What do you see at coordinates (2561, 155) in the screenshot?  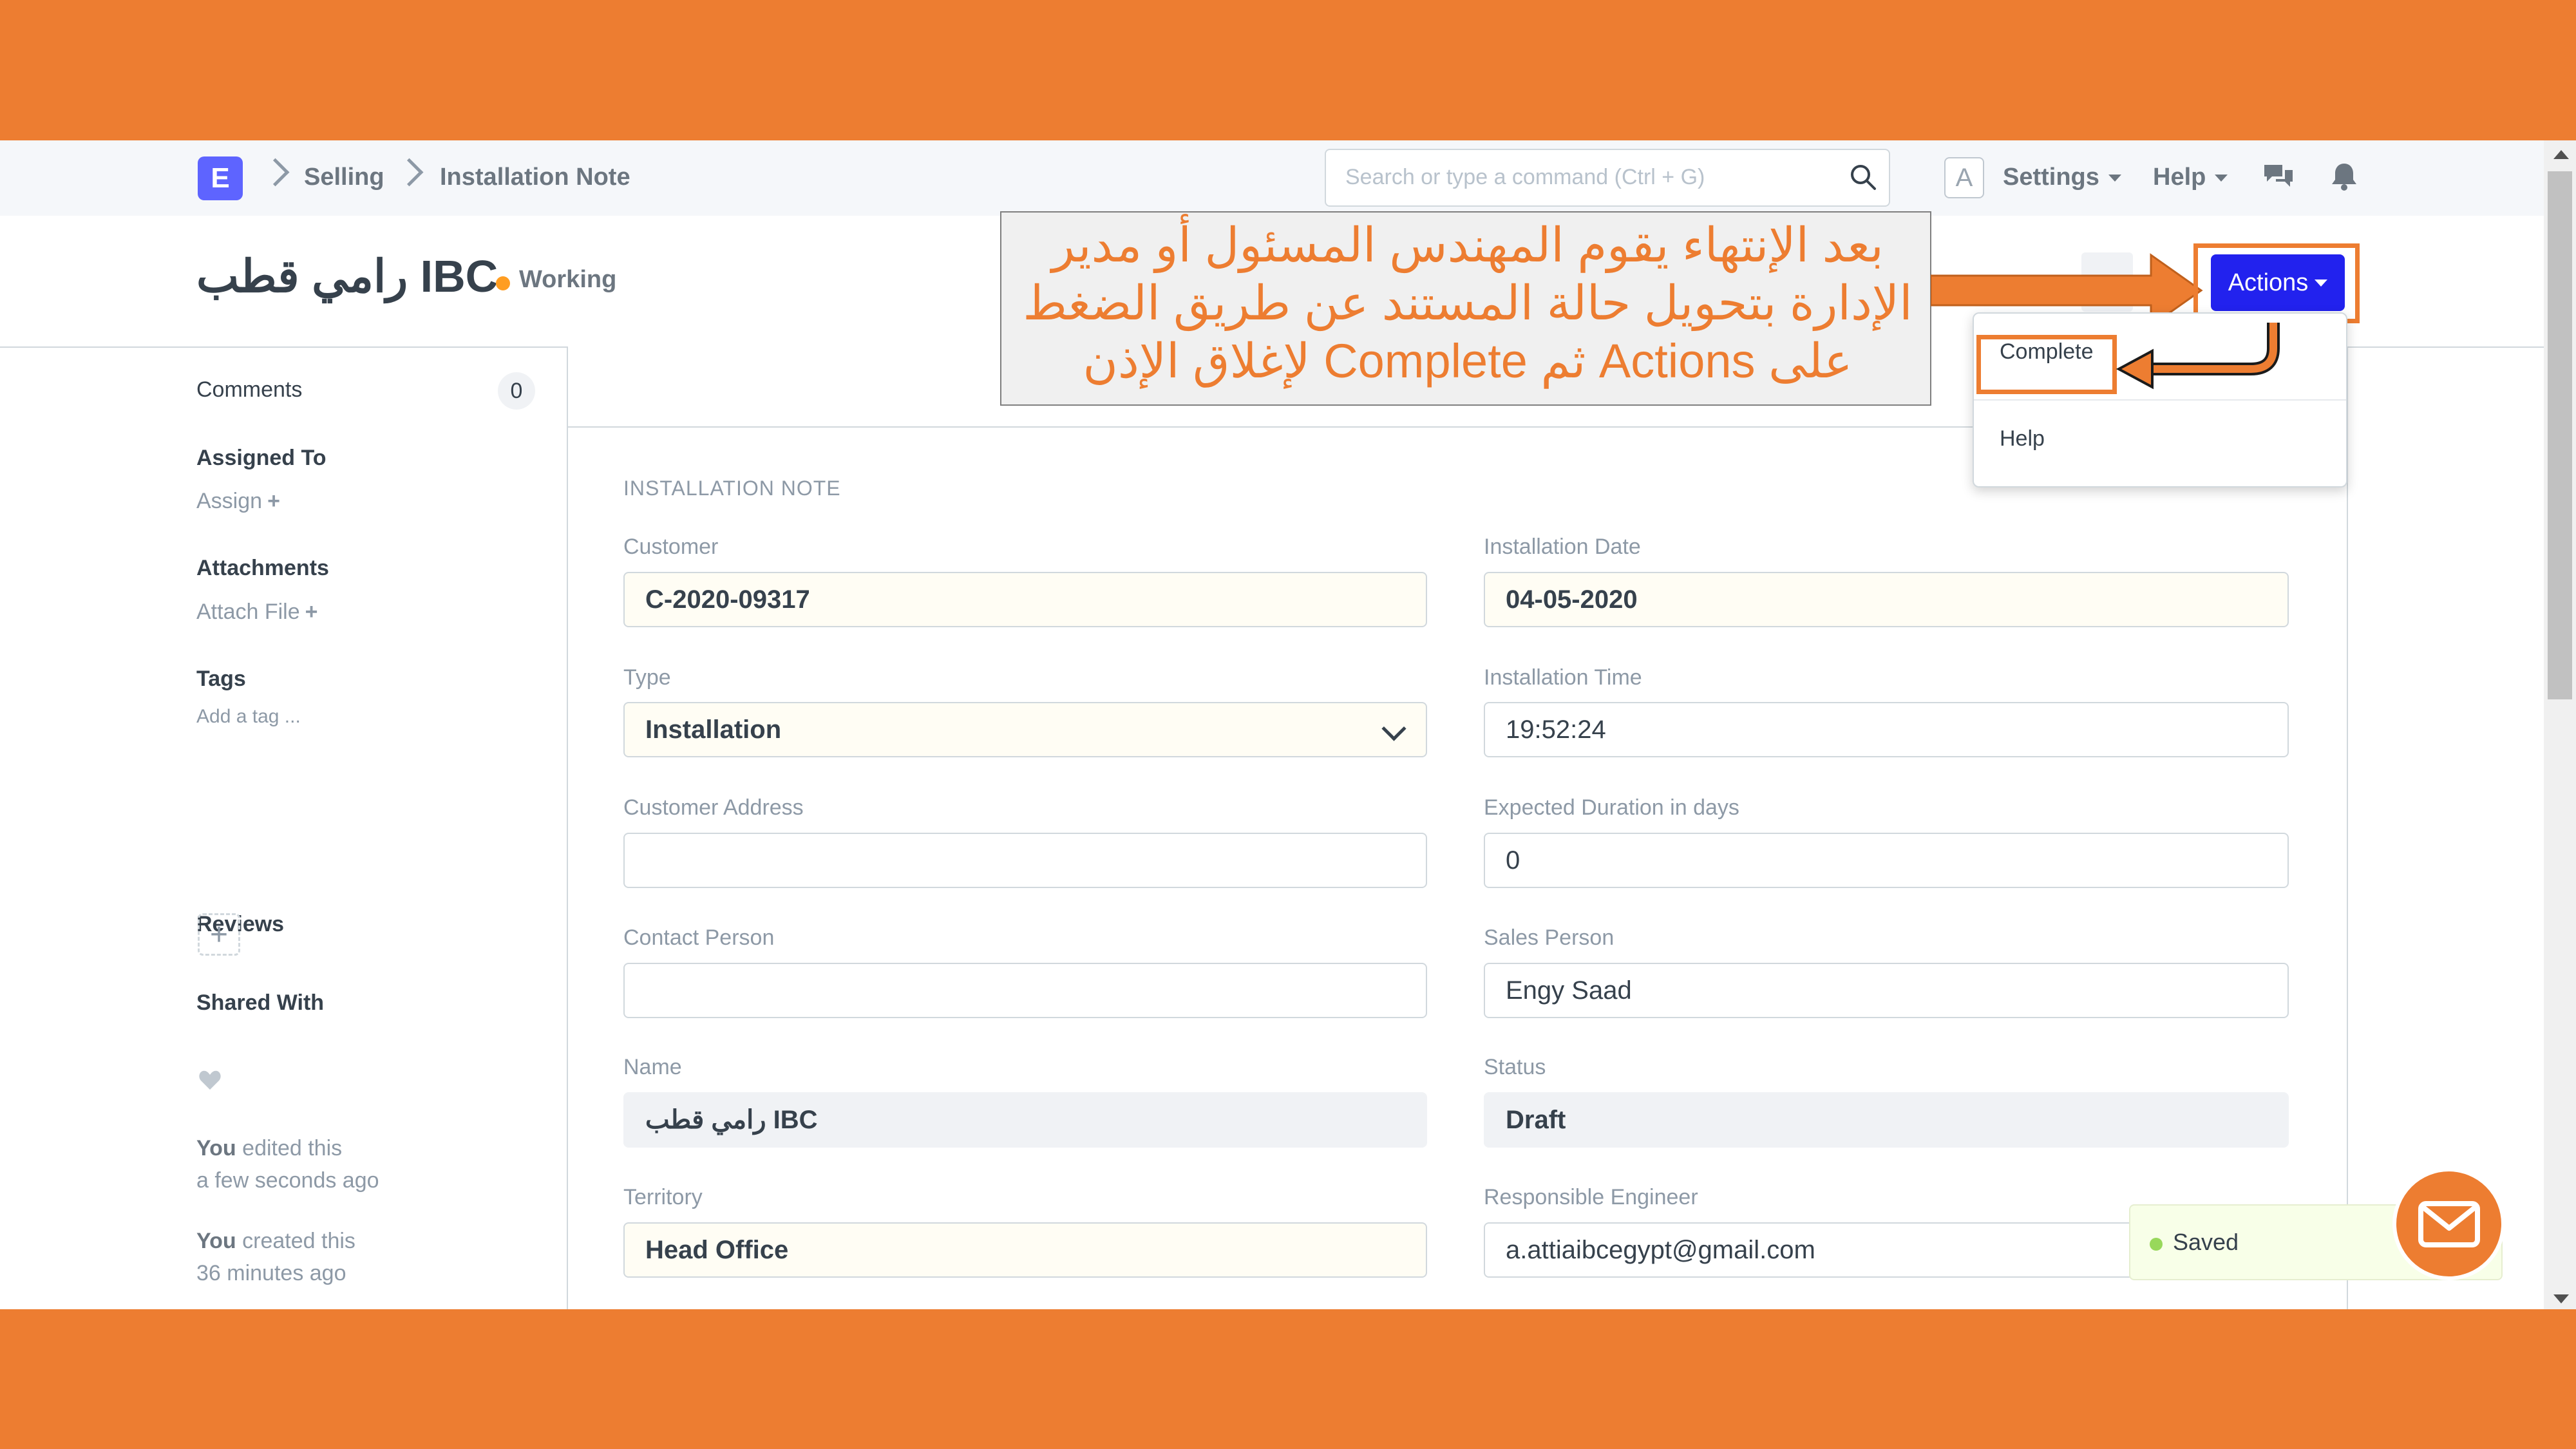 I see `scroll-up-arrow-icon` at bounding box center [2561, 155].